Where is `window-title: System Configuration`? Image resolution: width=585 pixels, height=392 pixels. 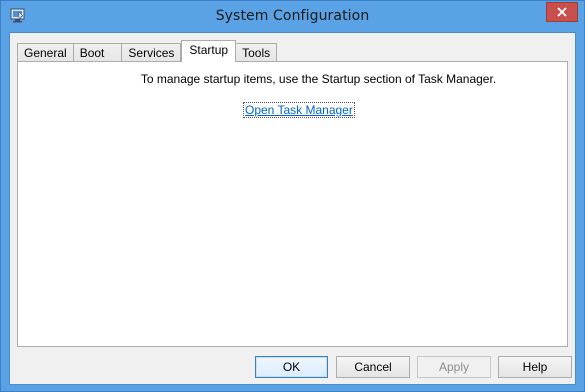 window-title: System Configuration is located at coordinates (292, 16).